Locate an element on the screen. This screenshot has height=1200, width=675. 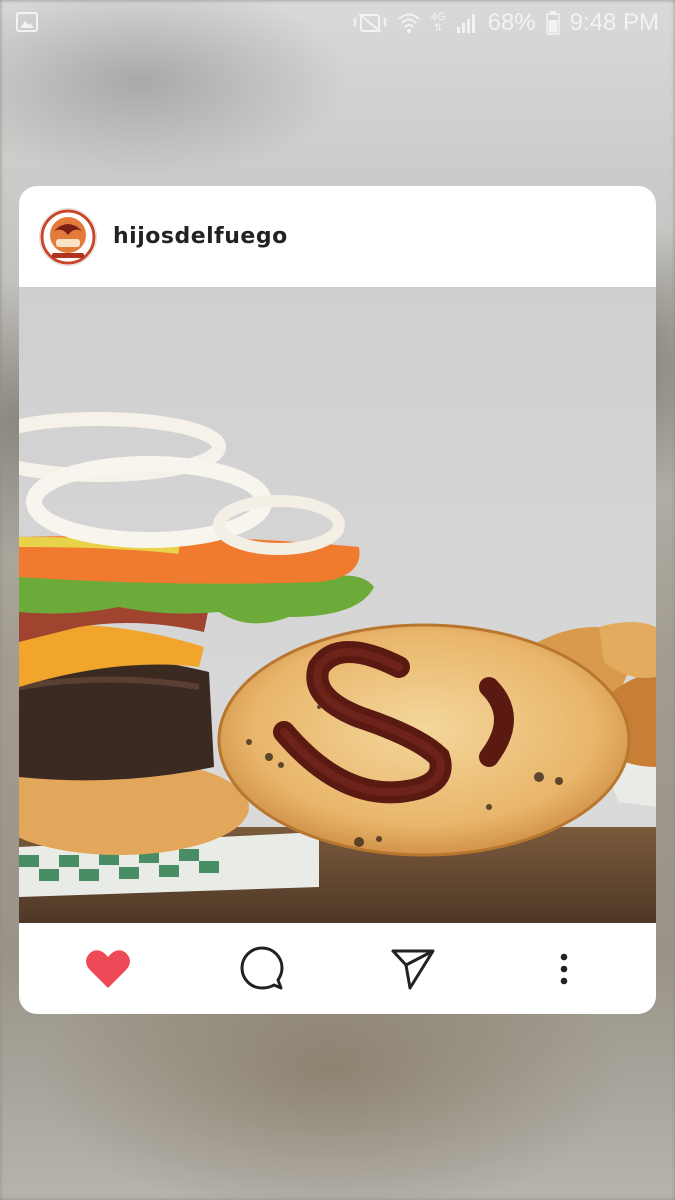
share-button is located at coordinates (413, 969).